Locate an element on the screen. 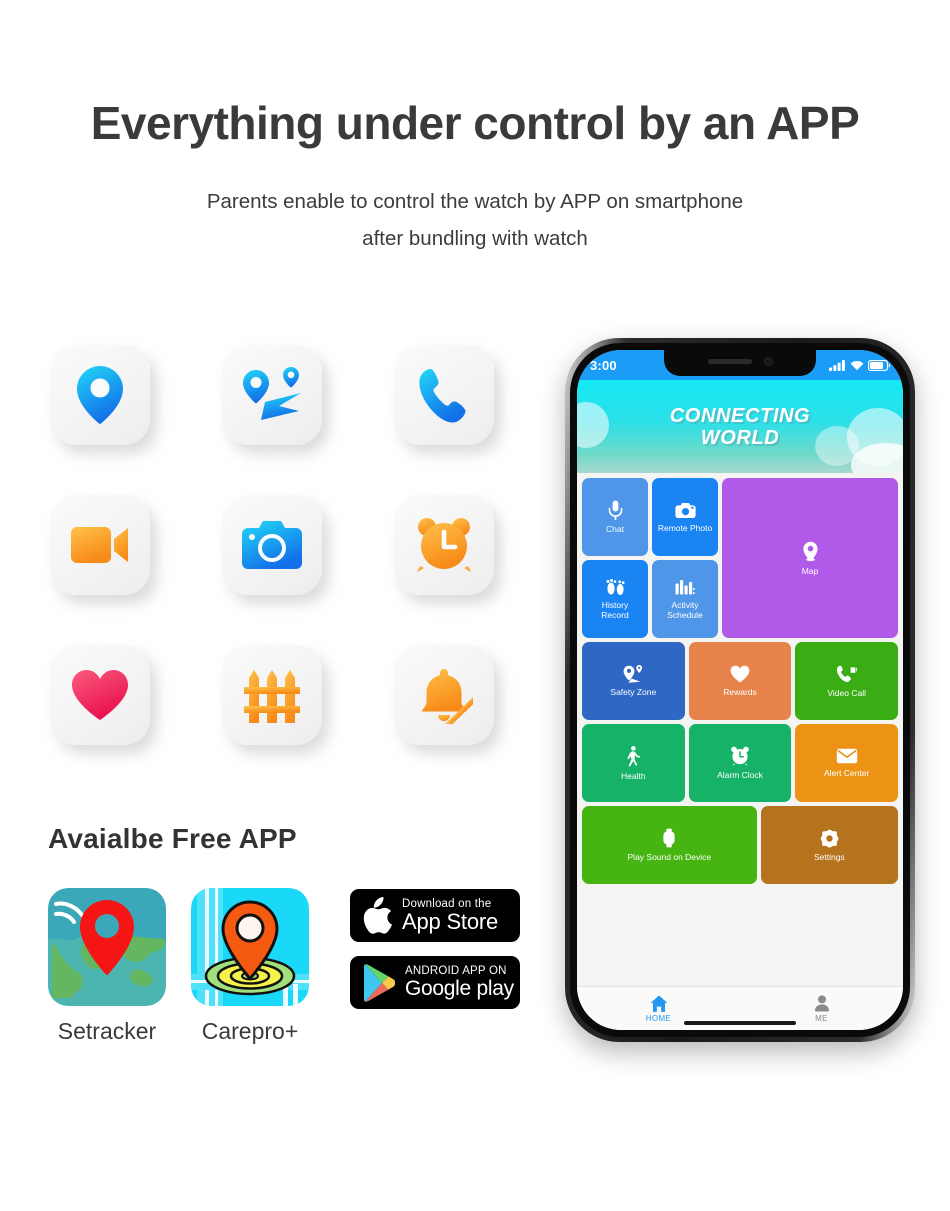 Image resolution: width=950 pixels, height=1211 pixels. route-map-icon is located at coordinates (272, 393).